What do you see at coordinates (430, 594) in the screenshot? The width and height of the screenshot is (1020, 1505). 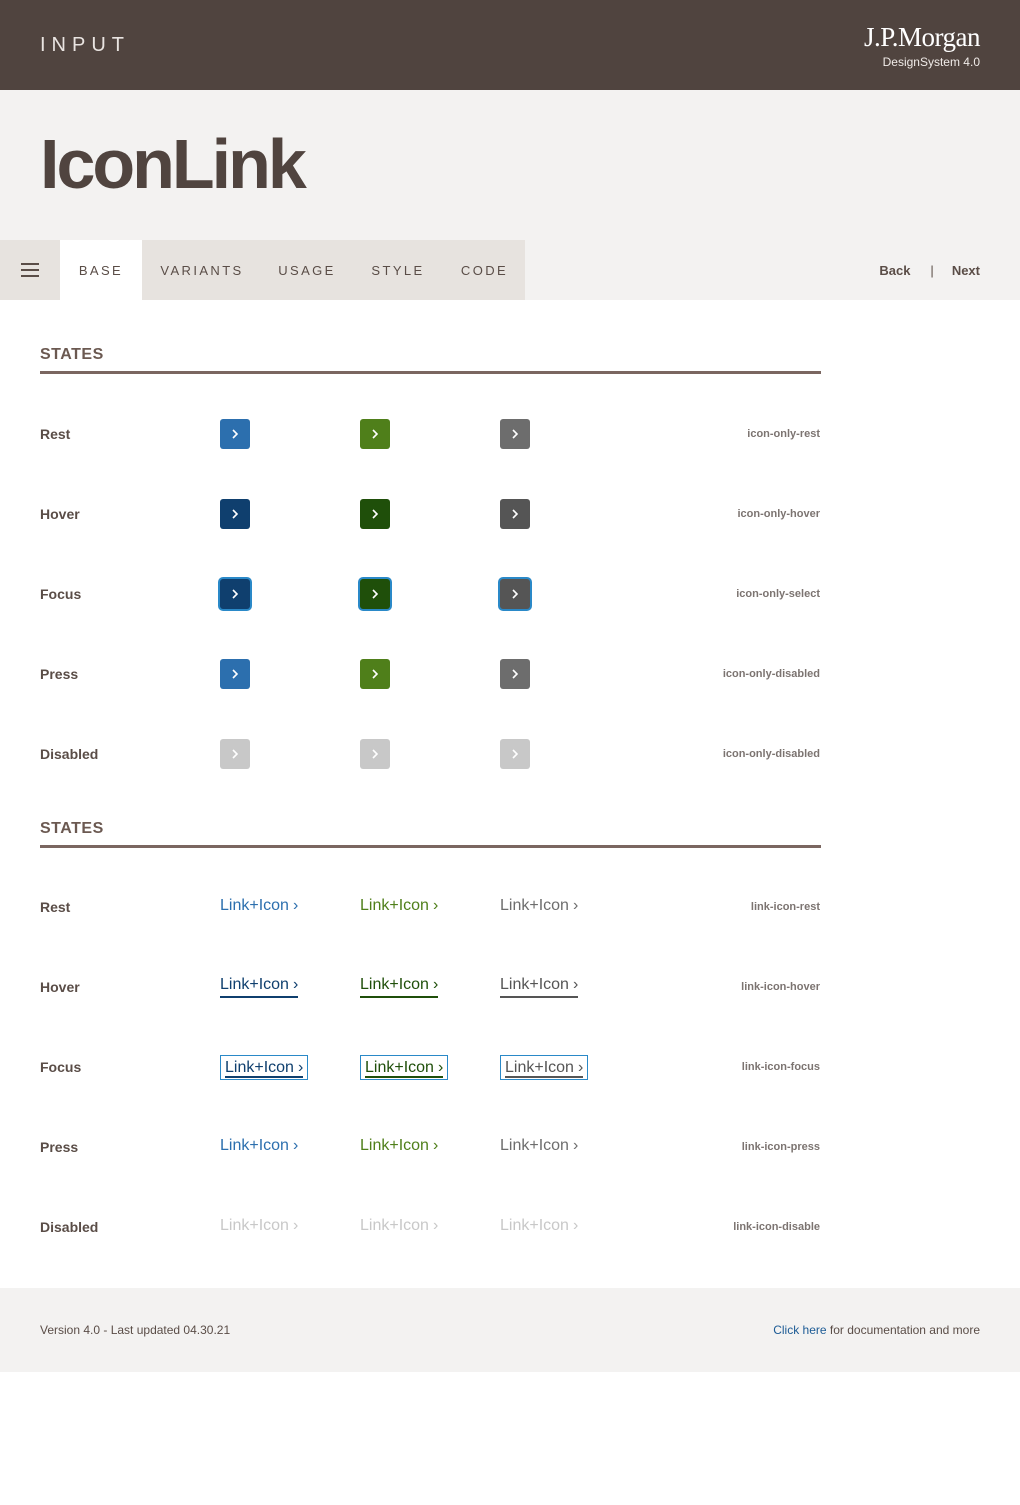 I see `icon-state-row: Focus icon-only-select` at bounding box center [430, 594].